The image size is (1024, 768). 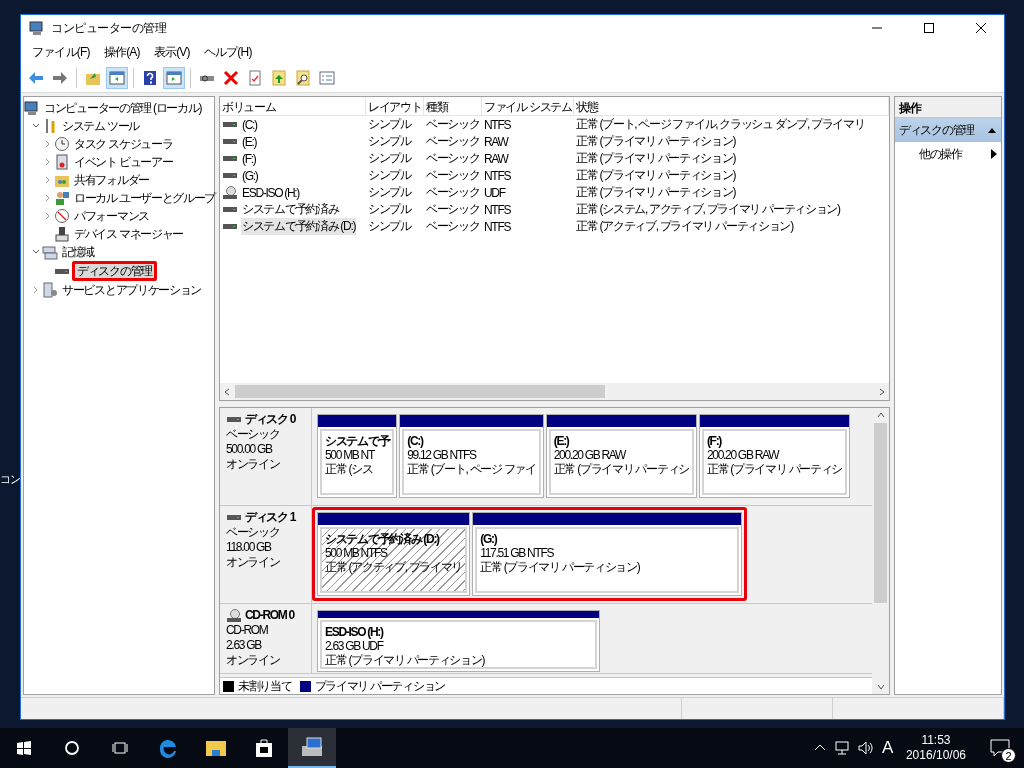 I want to click on legend-label: プライマリ パーティション, so click(x=379, y=686).